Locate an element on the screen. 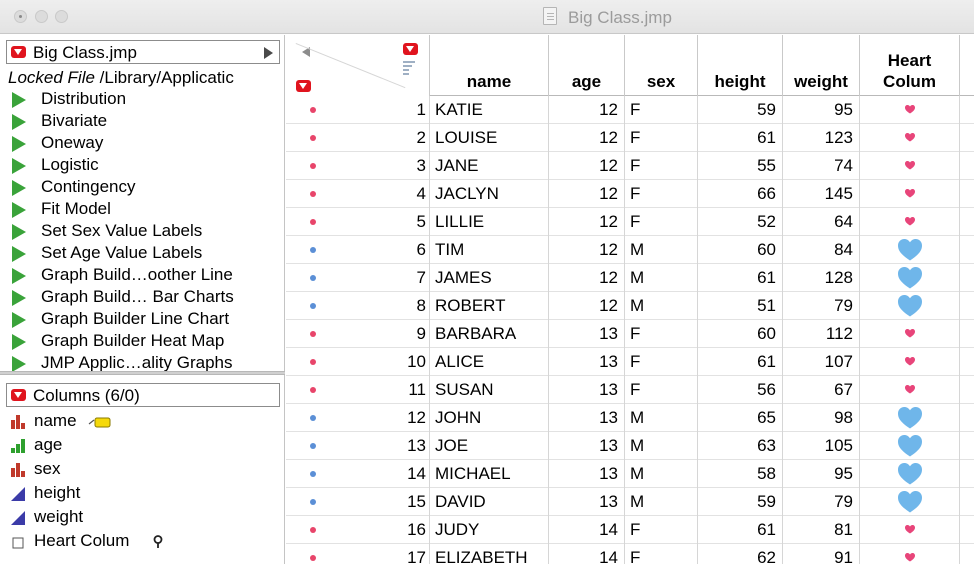 The height and width of the screenshot is (564, 974). row-header: 12 is located at coordinates (358, 418).